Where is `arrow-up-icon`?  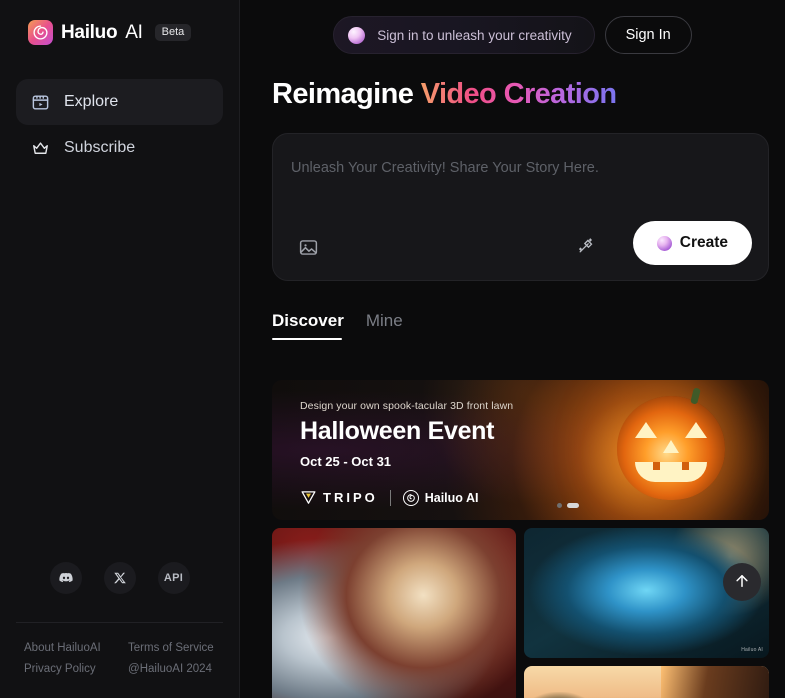
arrow-up-icon is located at coordinates (742, 582).